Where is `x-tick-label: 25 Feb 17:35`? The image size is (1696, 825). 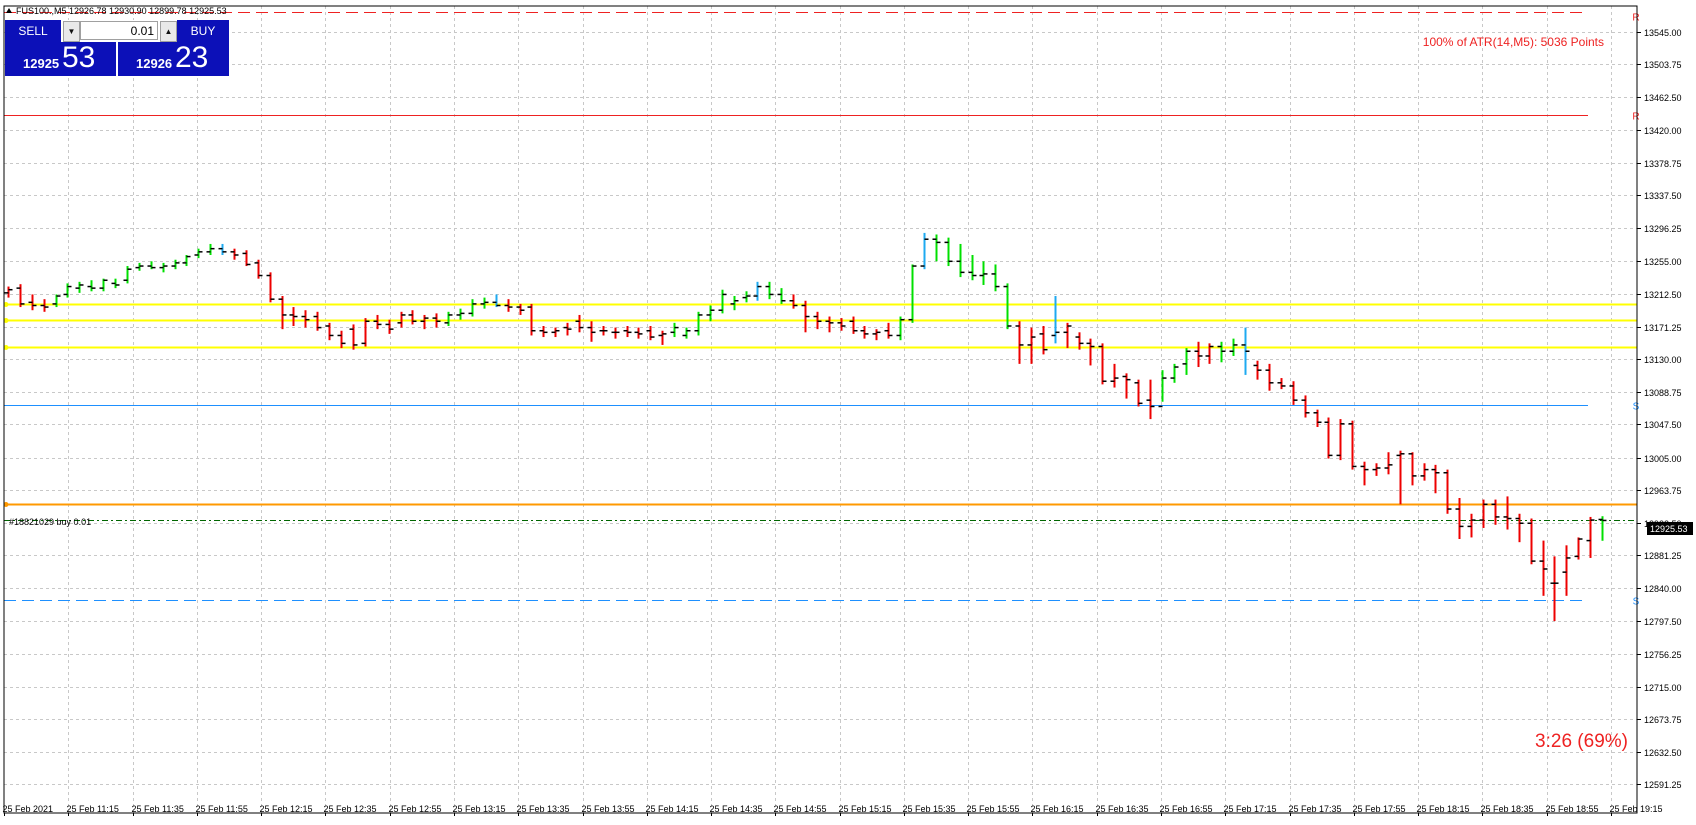 x-tick-label: 25 Feb 17:35 is located at coordinates (1315, 809).